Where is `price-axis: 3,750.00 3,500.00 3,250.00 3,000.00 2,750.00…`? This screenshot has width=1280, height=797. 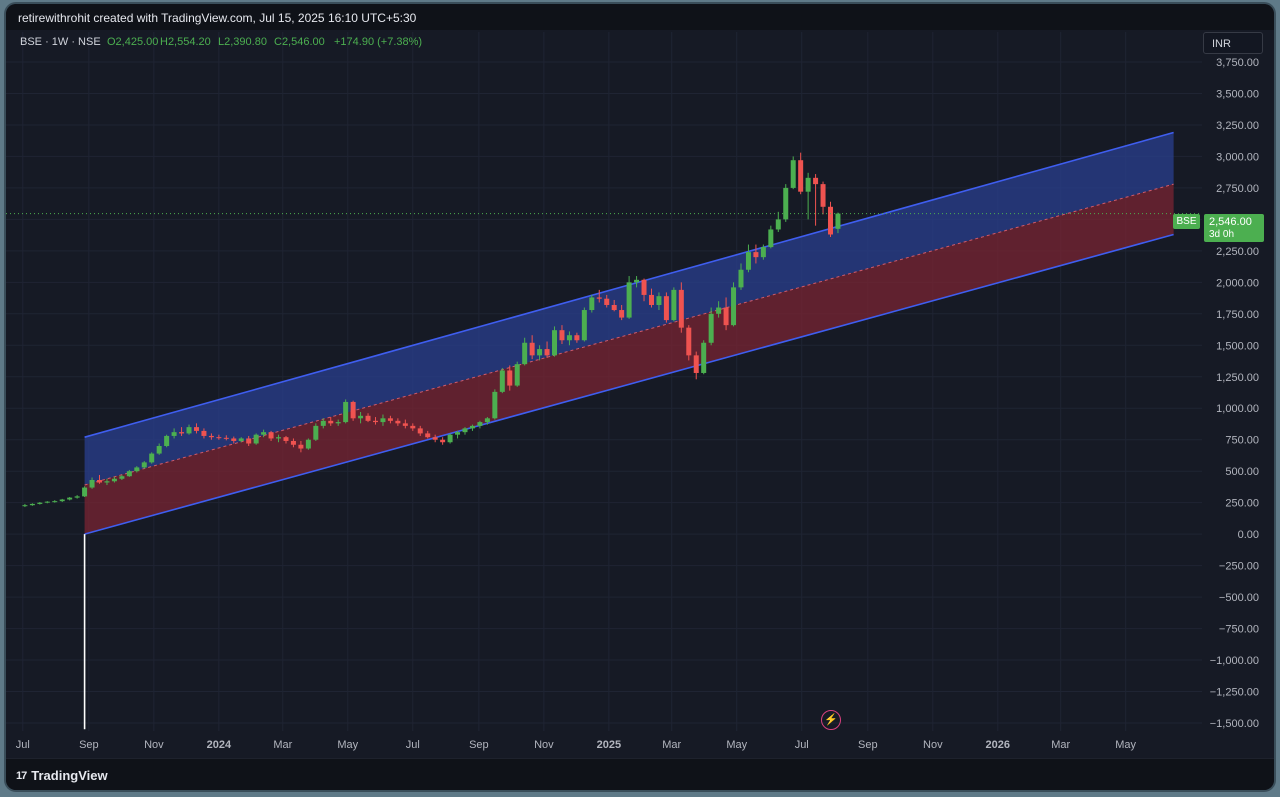
price-axis: 3,750.00 3,500.00 3,250.00 3,000.00 2,750.00… is located at coordinates (1234, 393).